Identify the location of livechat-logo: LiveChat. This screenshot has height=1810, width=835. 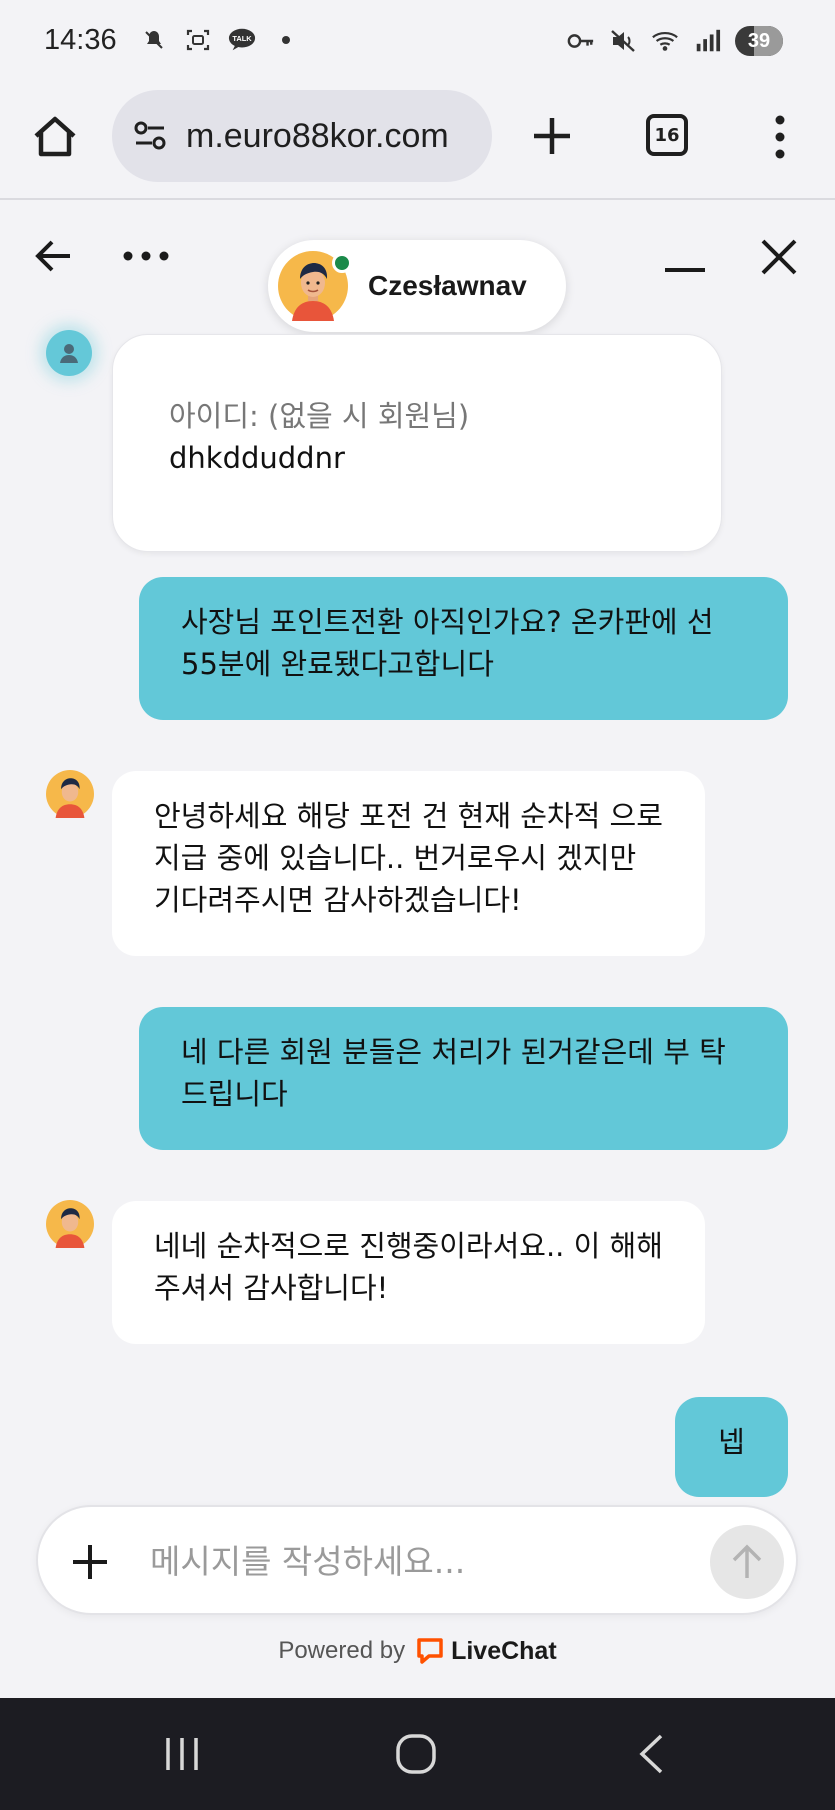
(486, 1651).